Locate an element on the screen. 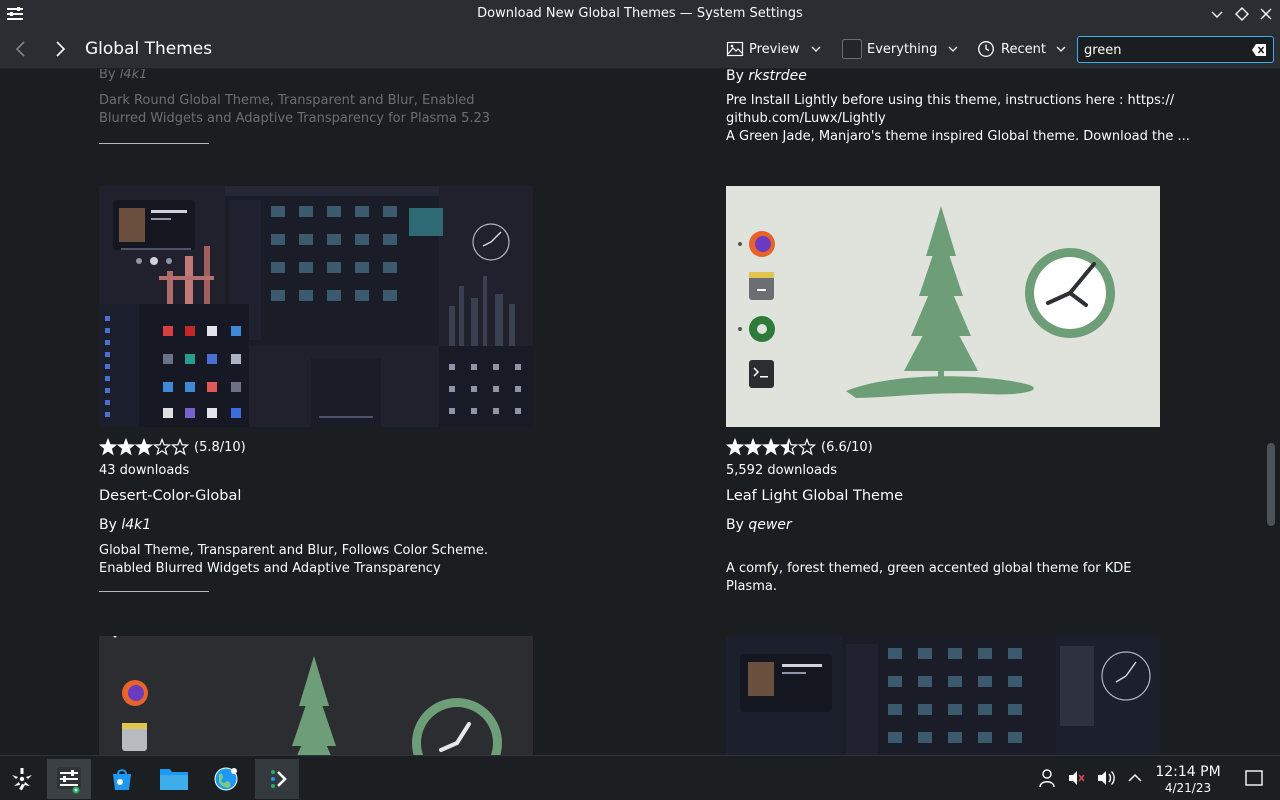 Image resolution: width=1280 pixels, height=800 pixels. taskbar-app-launcher is located at coordinates (22, 779).